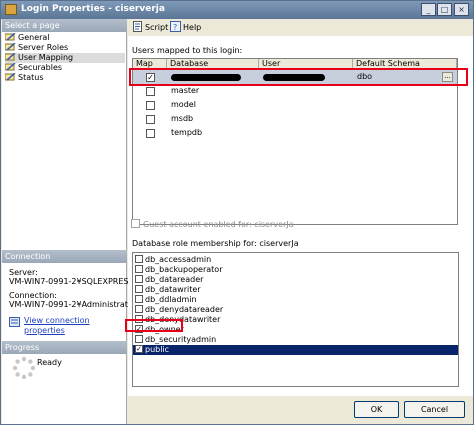  Describe the element at coordinates (40, 67) in the screenshot. I see `page-item-label: Securables` at that location.